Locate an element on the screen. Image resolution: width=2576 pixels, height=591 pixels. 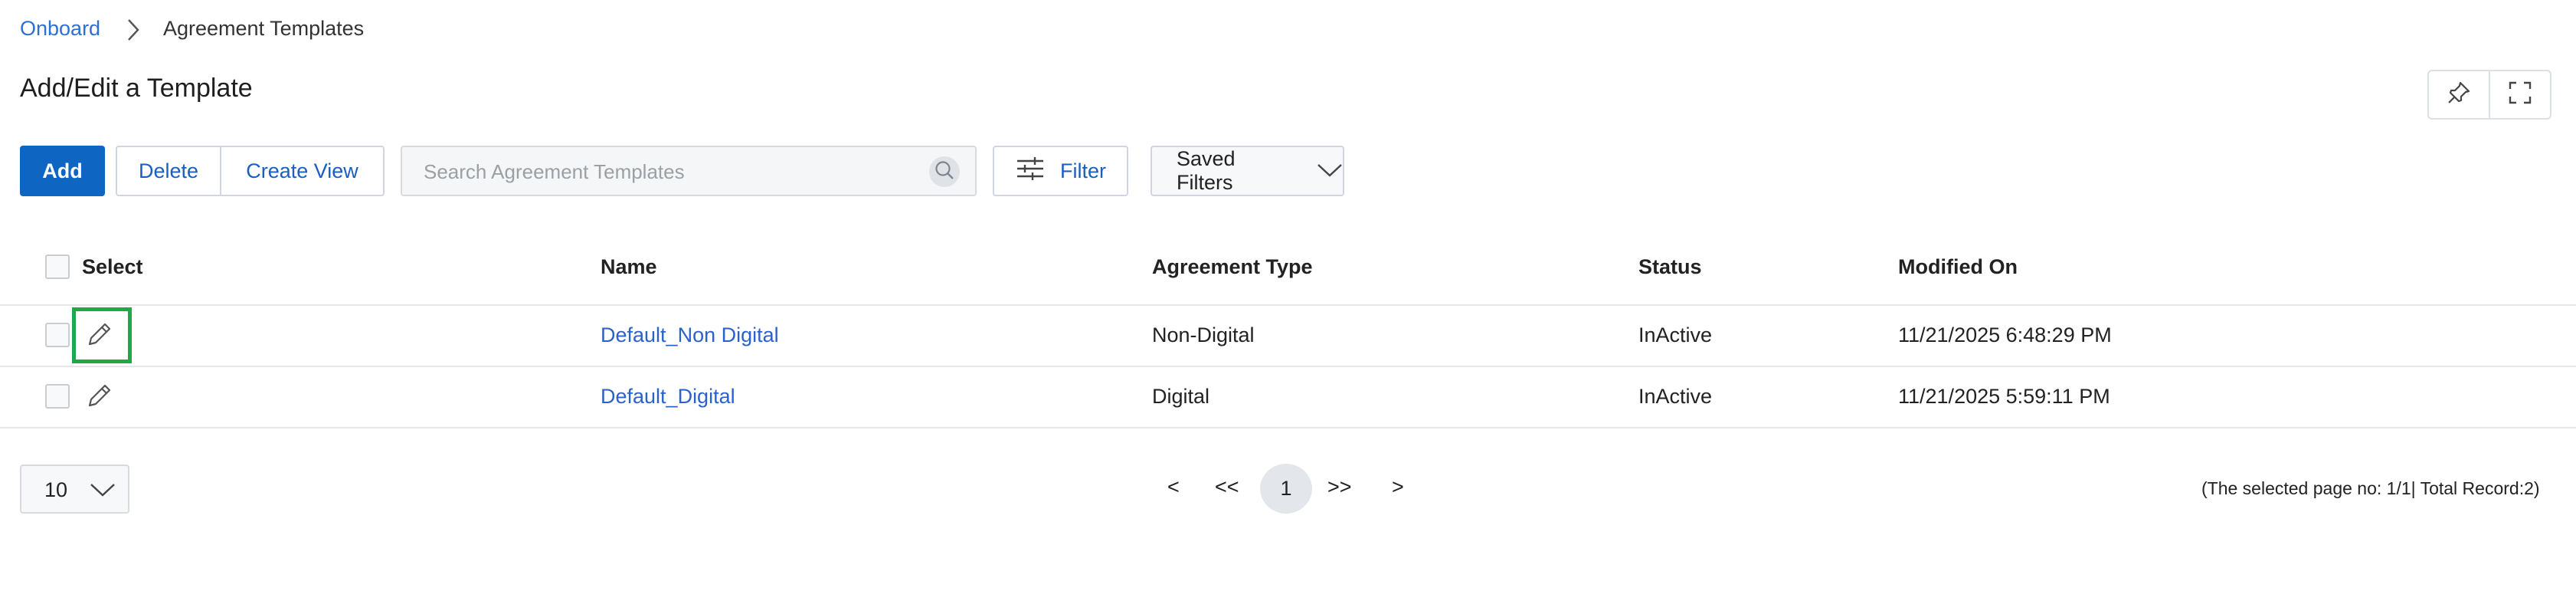
breadcrumb-onboard-link: Onboard is located at coordinates (60, 29).